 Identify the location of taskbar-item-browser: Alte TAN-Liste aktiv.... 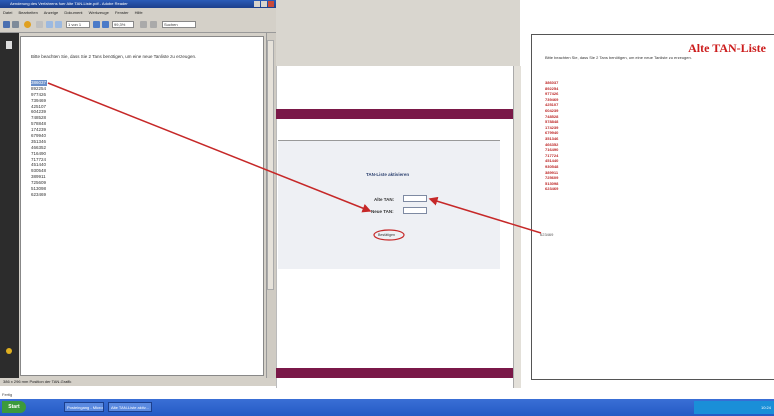
(130, 407).